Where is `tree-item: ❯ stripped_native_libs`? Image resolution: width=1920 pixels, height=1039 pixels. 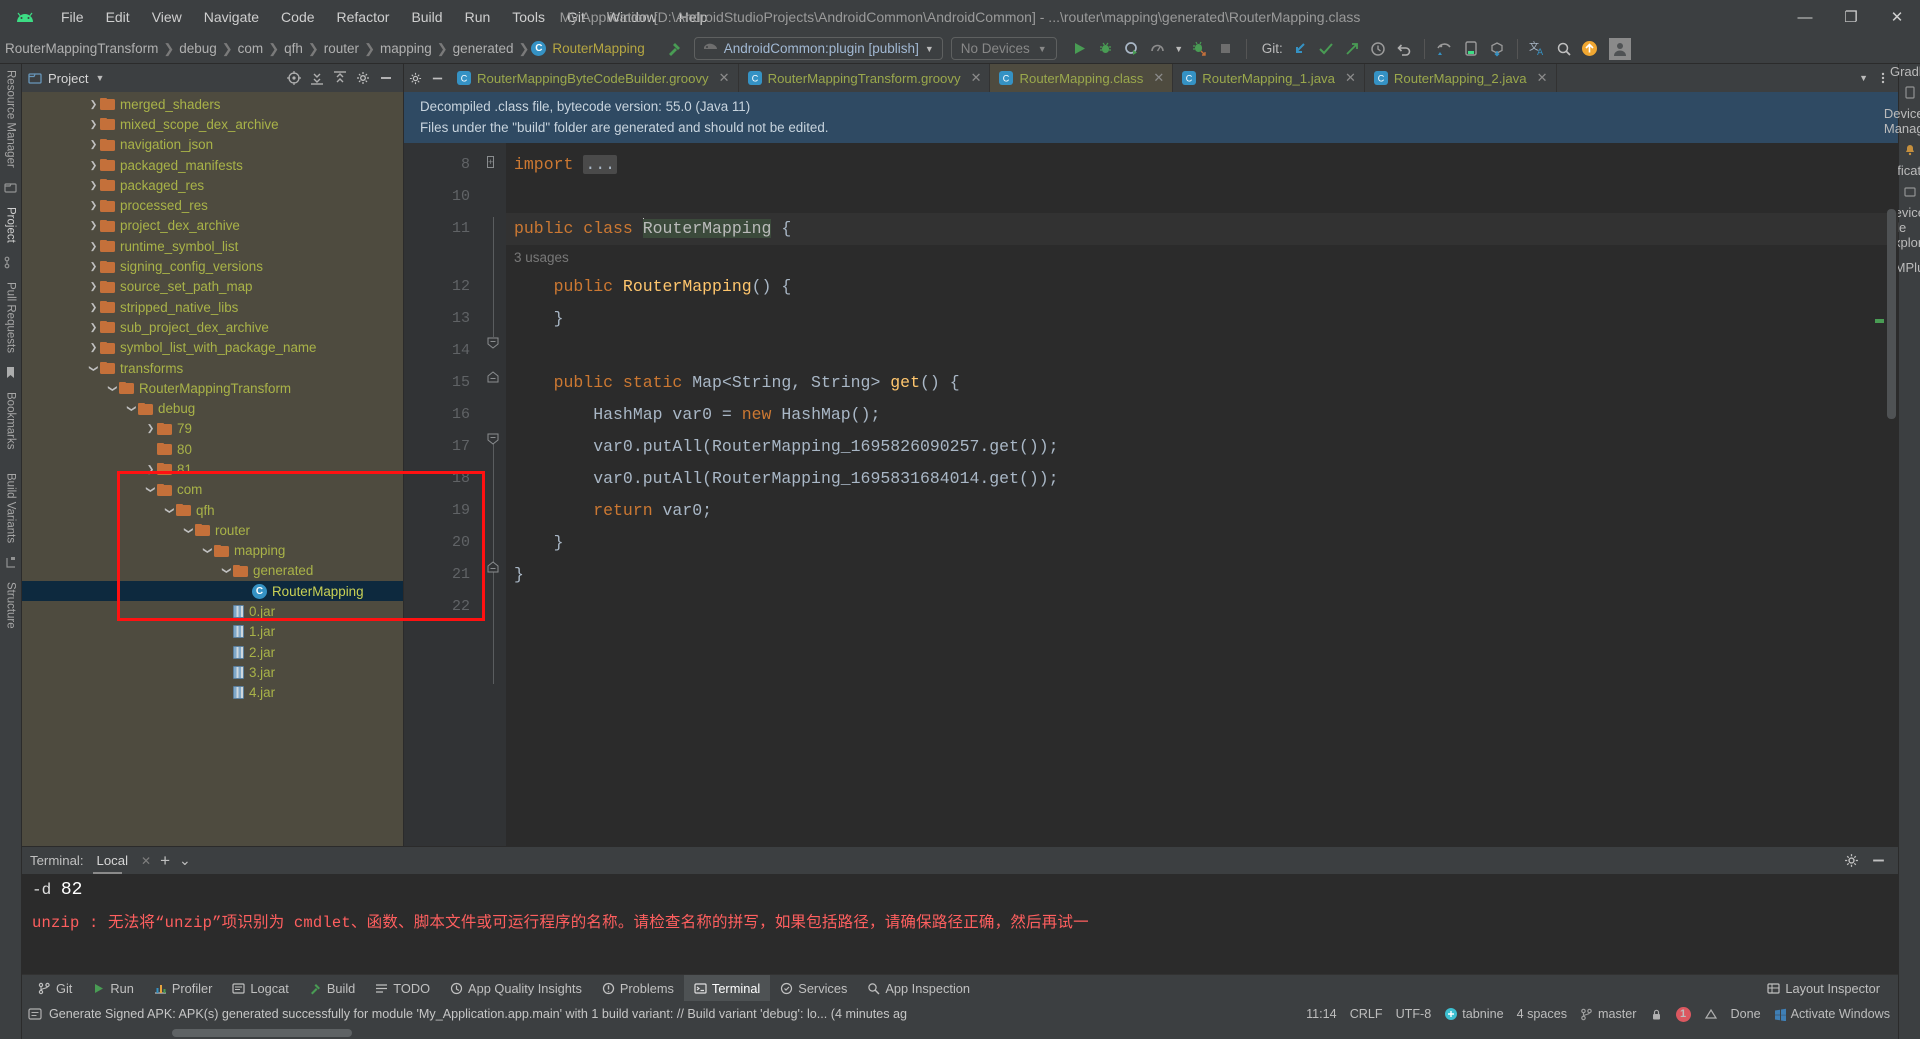
tree-item: ❯ stripped_native_libs is located at coordinates (212, 307).